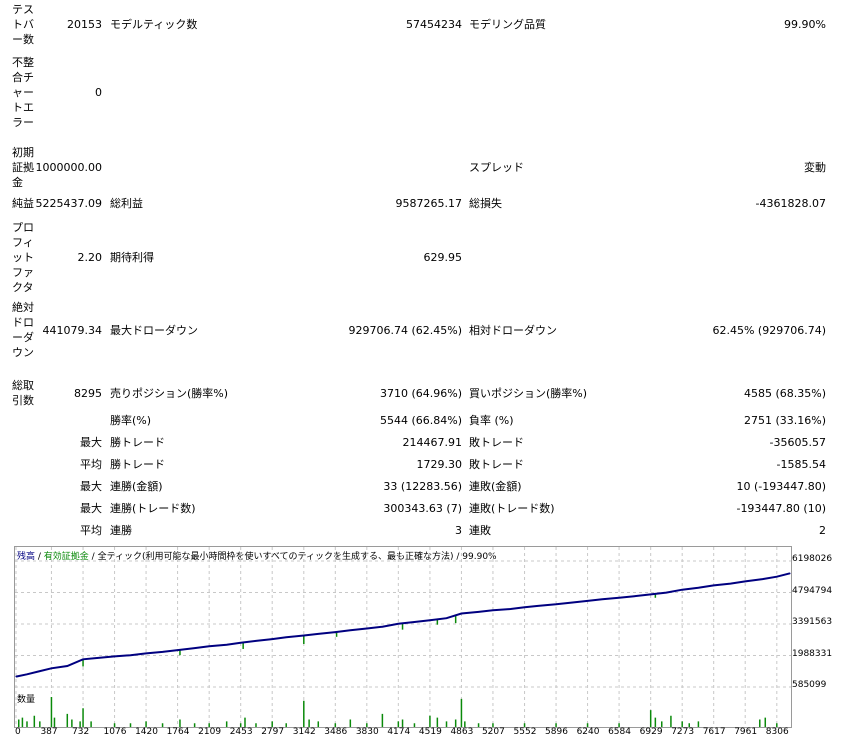 This screenshot has height=737, width=854. Describe the element at coordinates (784, 420) in the screenshot. I see `report-v3-7: 2751 (33.16%)` at that location.